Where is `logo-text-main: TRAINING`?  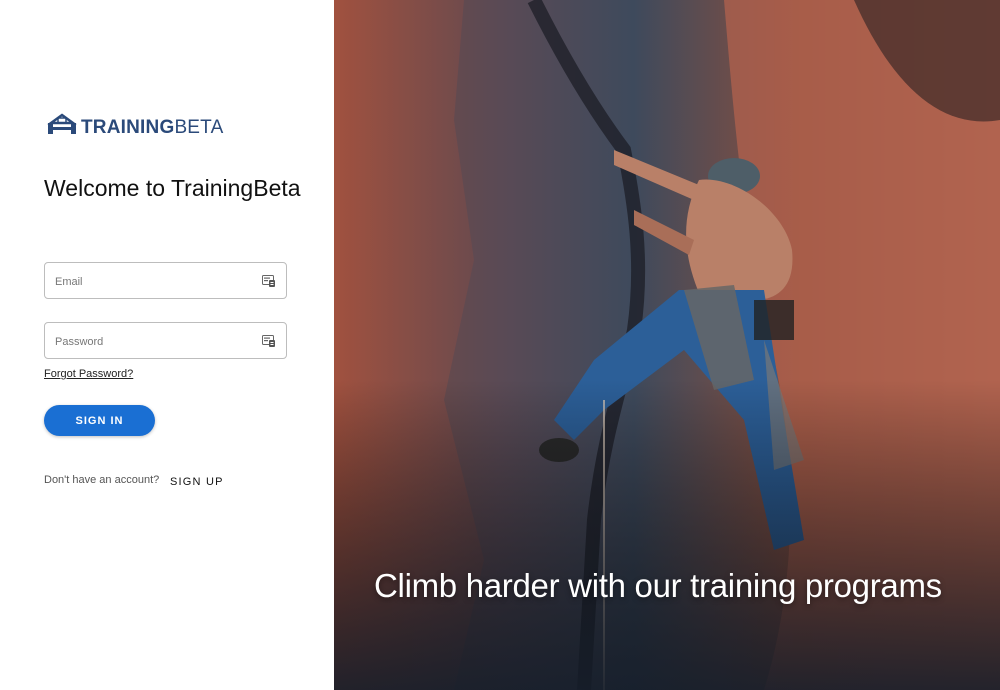 logo-text-main: TRAINING is located at coordinates (128, 127).